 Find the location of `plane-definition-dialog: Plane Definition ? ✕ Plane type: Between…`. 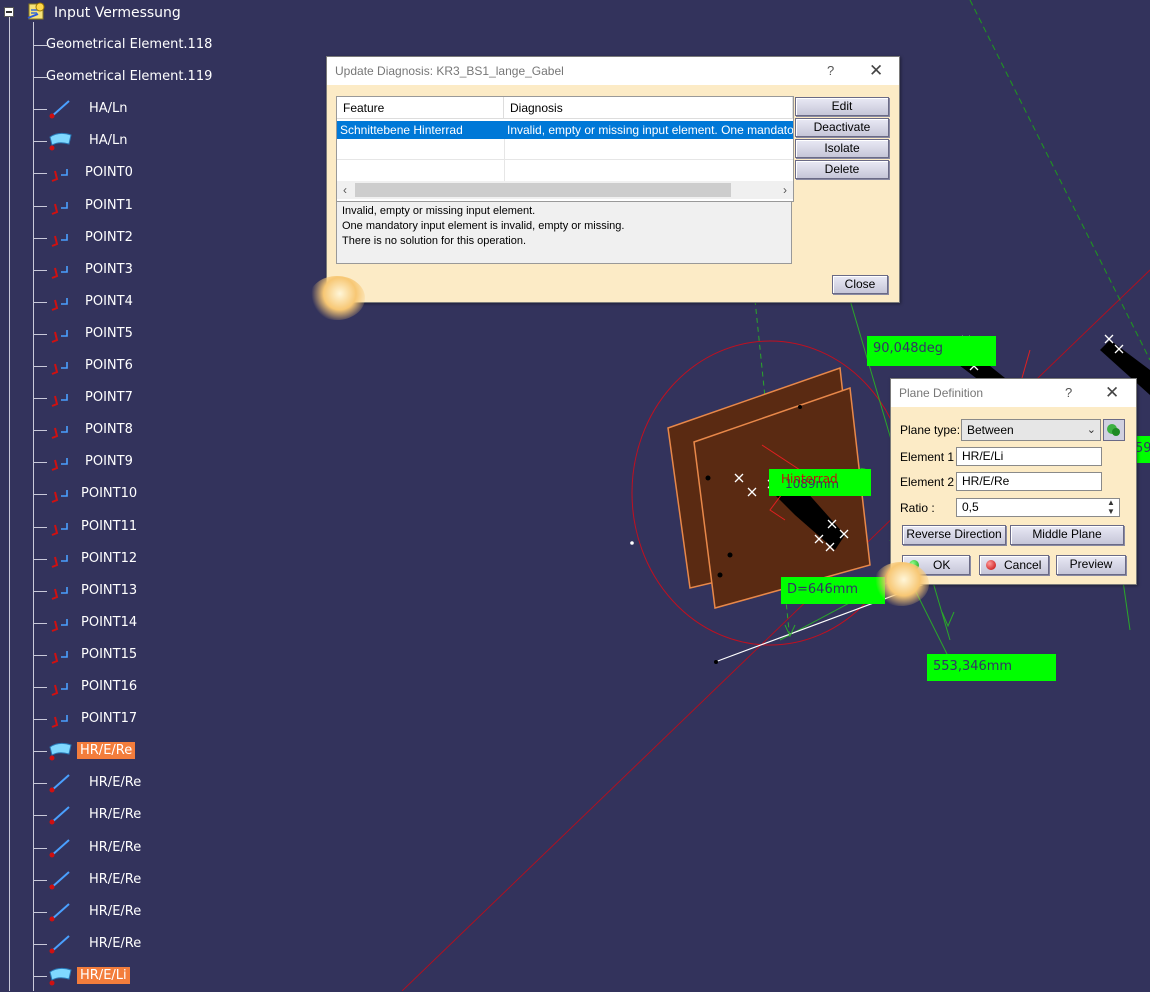

plane-definition-dialog: Plane Definition ? ✕ Plane type: Between… is located at coordinates (1005, 492).